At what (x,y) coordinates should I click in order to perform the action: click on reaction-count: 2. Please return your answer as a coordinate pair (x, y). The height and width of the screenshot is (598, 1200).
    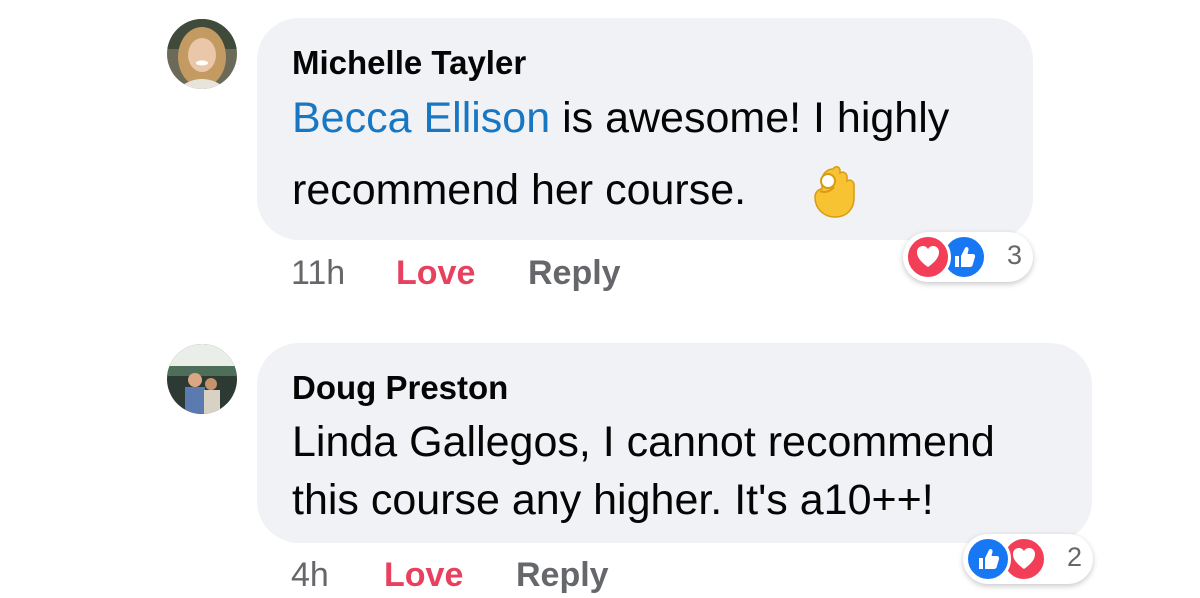
    Looking at the image, I should click on (1075, 557).